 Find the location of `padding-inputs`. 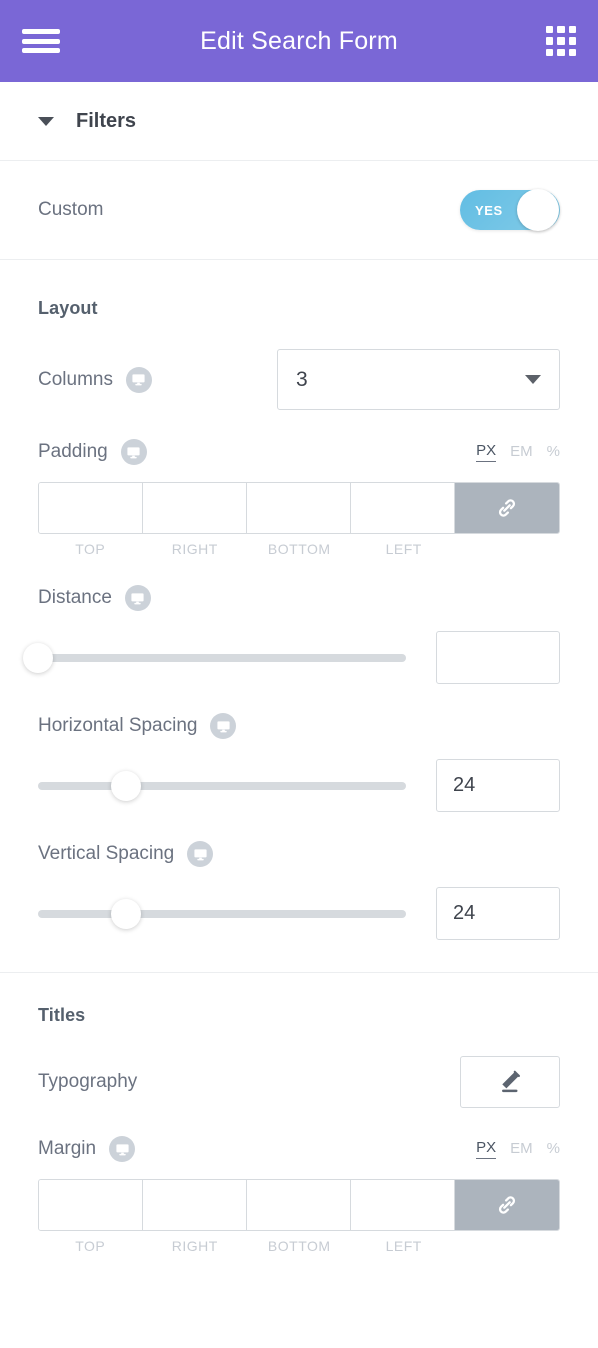

padding-inputs is located at coordinates (299, 508).